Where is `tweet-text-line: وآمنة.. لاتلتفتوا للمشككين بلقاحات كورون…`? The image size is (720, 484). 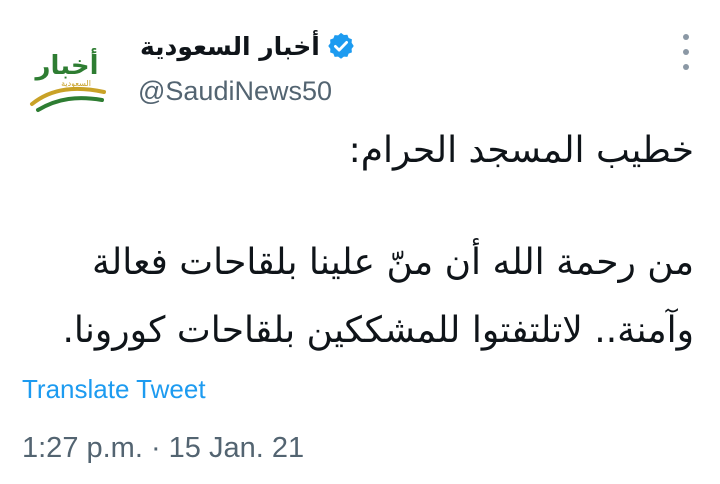 tweet-text-line: وآمنة.. لاتلتفتوا للمشككين بلقاحات كورون… is located at coordinates (378, 330).